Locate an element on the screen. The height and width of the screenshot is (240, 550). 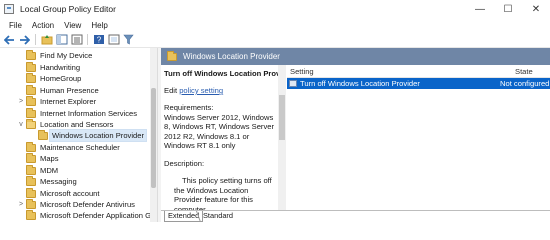
tree-item-label: Find My Device is located at coordinates (66, 55).